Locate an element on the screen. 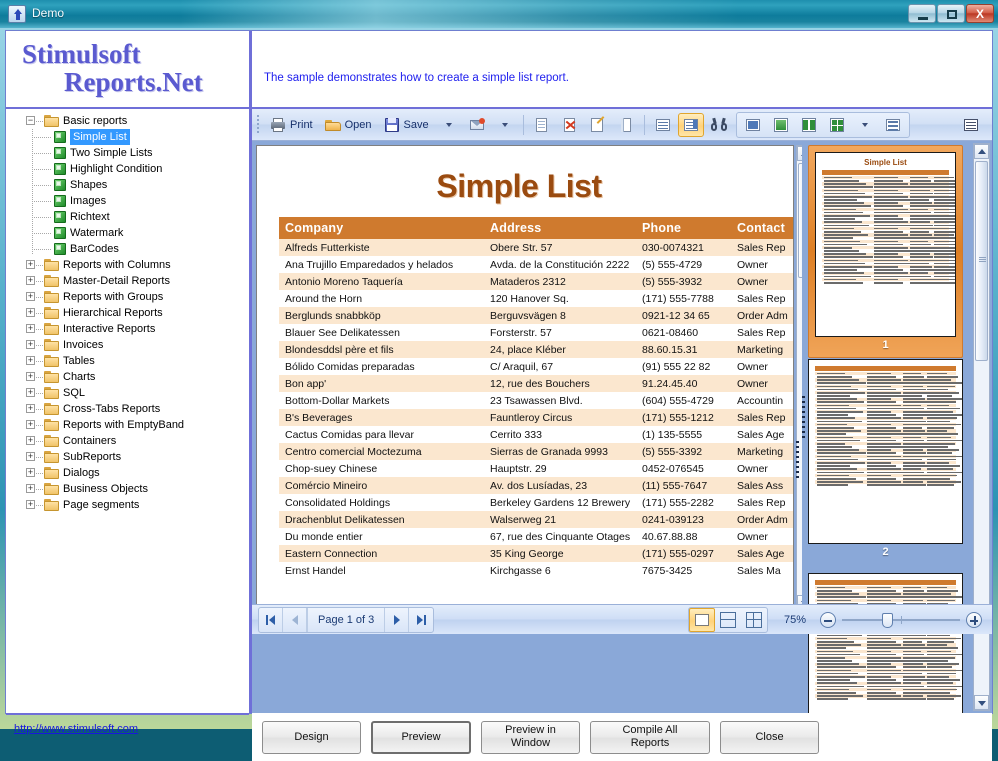 The image size is (998, 761). status-view-two-pages-button is located at coordinates (728, 620).